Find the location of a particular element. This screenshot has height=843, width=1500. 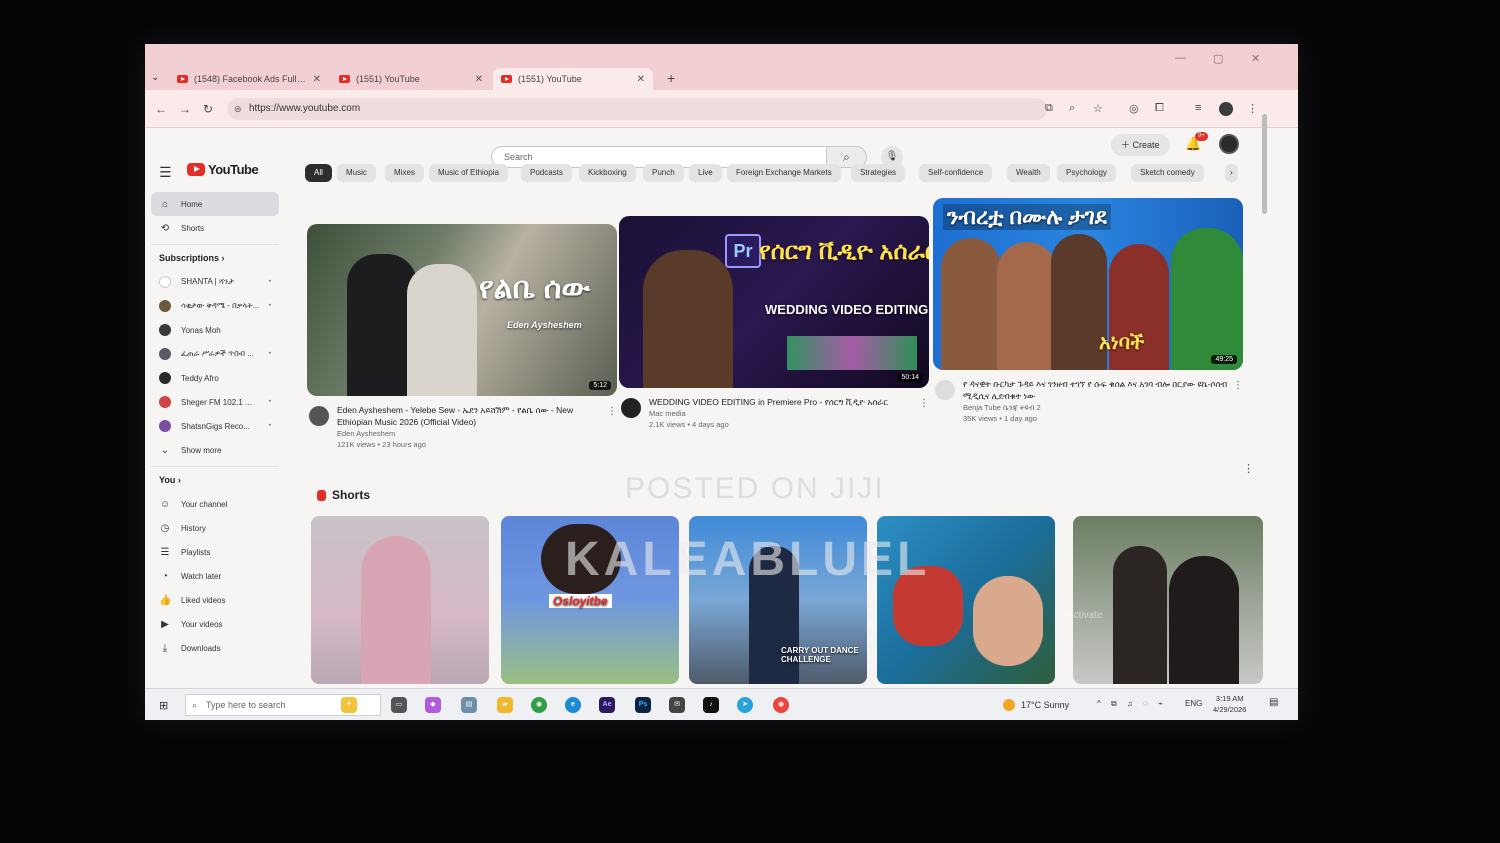

sidebar-item-subscription: ሳቂታው ቅዳሜ - በቃላት... • is located at coordinates (215, 306).